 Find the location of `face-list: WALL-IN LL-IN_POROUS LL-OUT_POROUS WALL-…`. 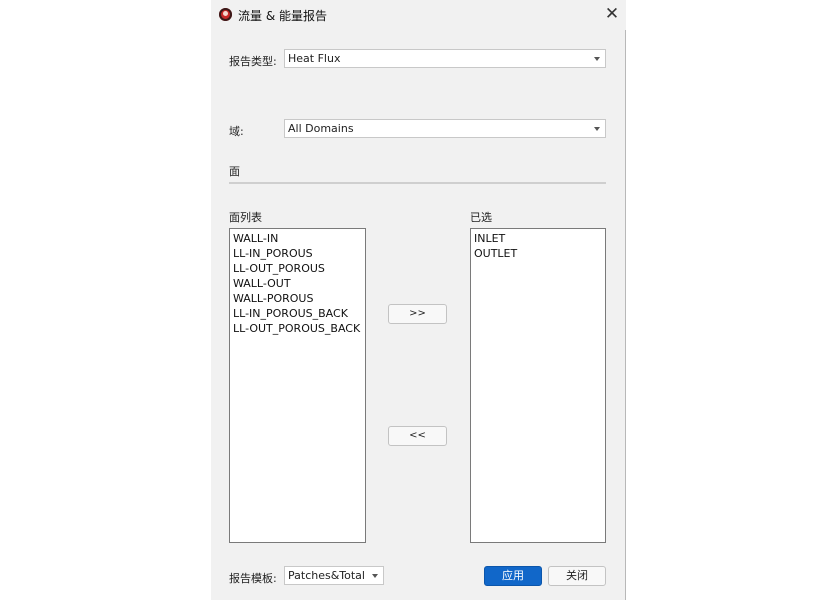

face-list: WALL-IN LL-IN_POROUS LL-OUT_POROUS WALL-… is located at coordinates (297, 385).